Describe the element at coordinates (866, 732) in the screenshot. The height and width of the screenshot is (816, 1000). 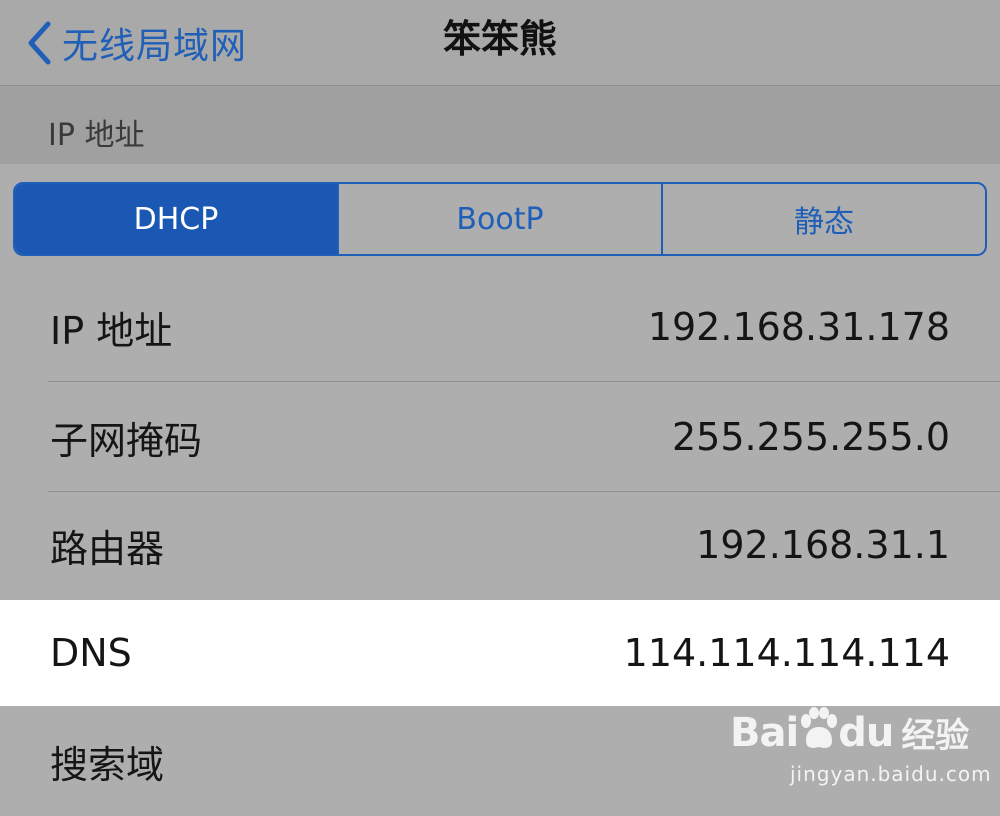
I see `watermark-brand-latin-suffix: du` at that location.